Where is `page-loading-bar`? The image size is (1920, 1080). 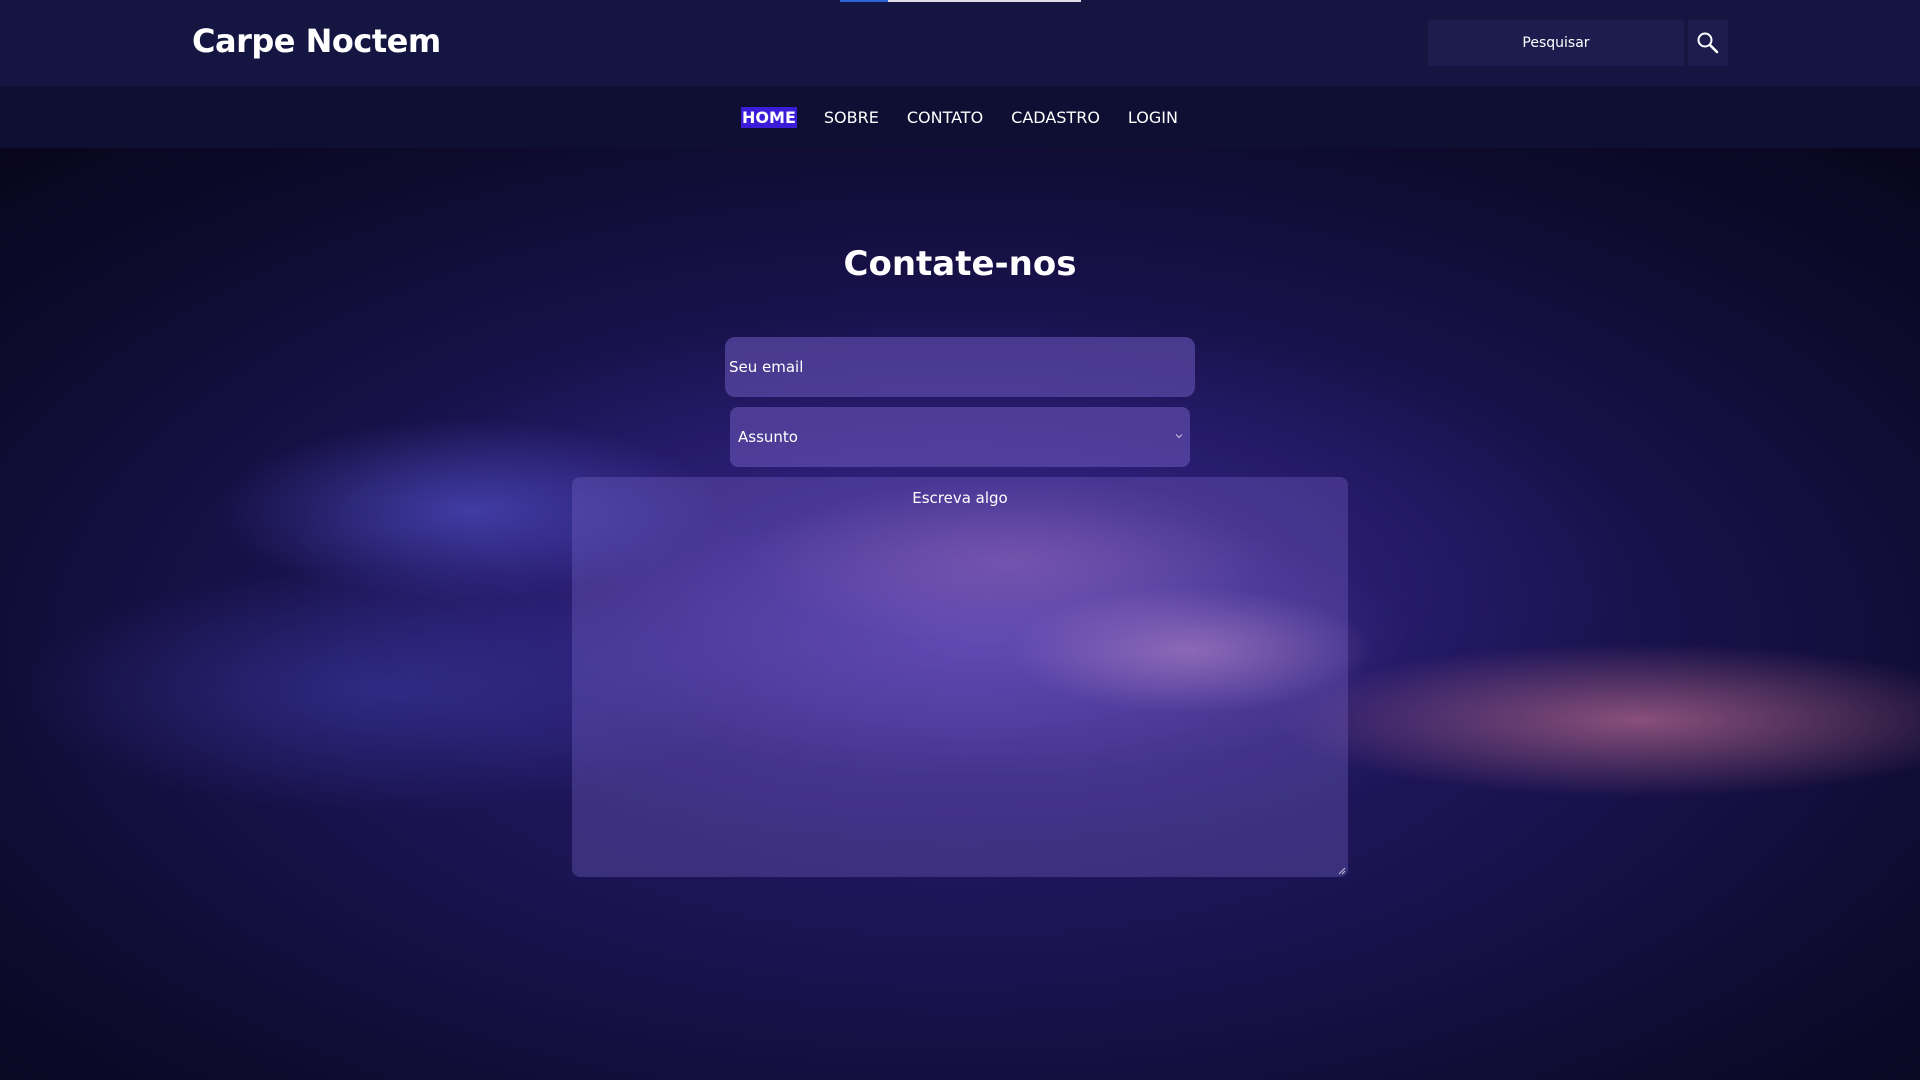
page-loading-bar is located at coordinates (960, 1).